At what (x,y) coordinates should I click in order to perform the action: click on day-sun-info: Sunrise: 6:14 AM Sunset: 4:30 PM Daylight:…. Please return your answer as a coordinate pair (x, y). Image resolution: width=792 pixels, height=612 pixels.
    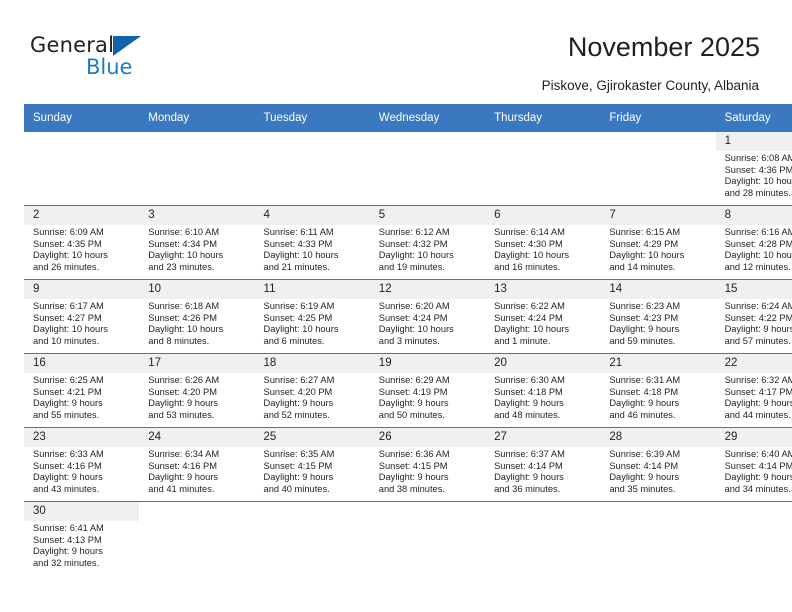
    Looking at the image, I should click on (542, 249).